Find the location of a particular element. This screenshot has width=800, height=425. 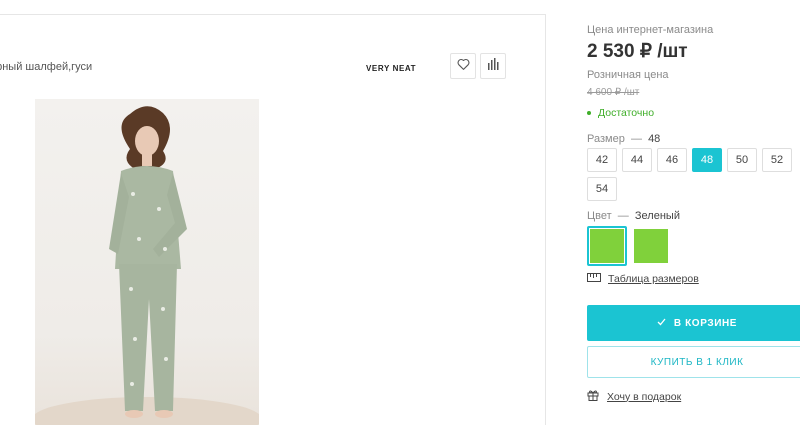

ruler-icon is located at coordinates (594, 279).